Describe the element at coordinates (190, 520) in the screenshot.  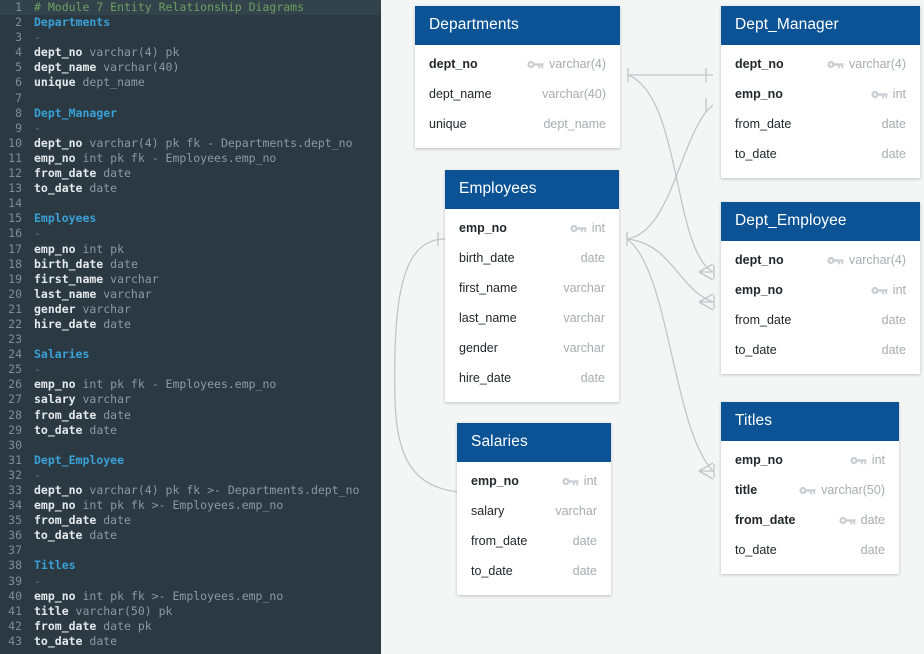
I see `code-line: 35 from_date date` at that location.